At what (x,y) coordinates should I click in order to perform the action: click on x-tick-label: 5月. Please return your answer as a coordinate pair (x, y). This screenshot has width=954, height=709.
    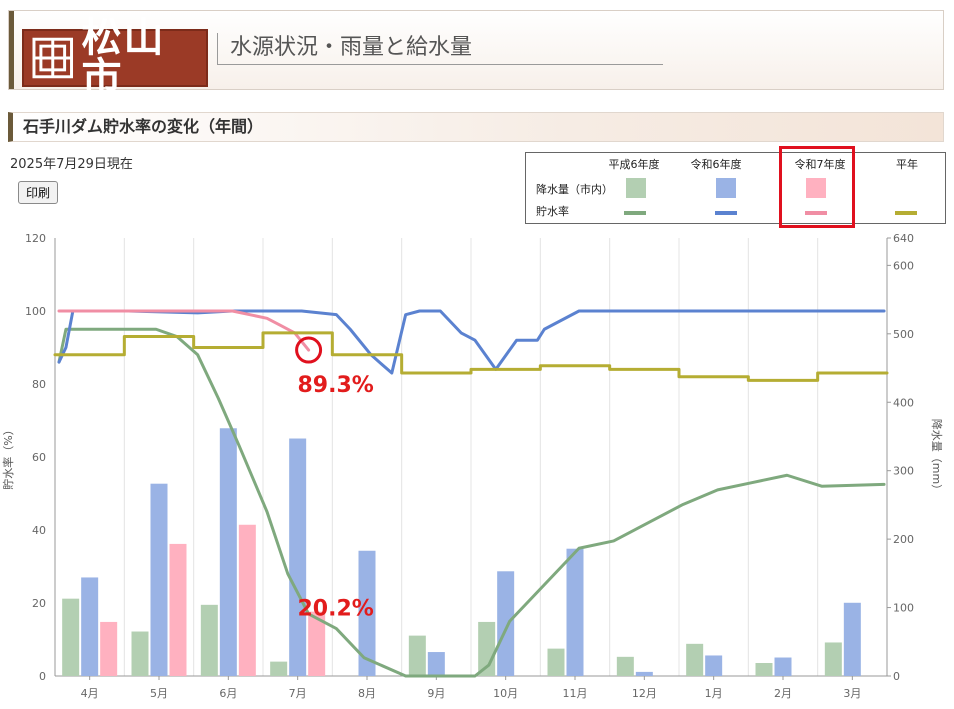
    Looking at the image, I should click on (159, 693).